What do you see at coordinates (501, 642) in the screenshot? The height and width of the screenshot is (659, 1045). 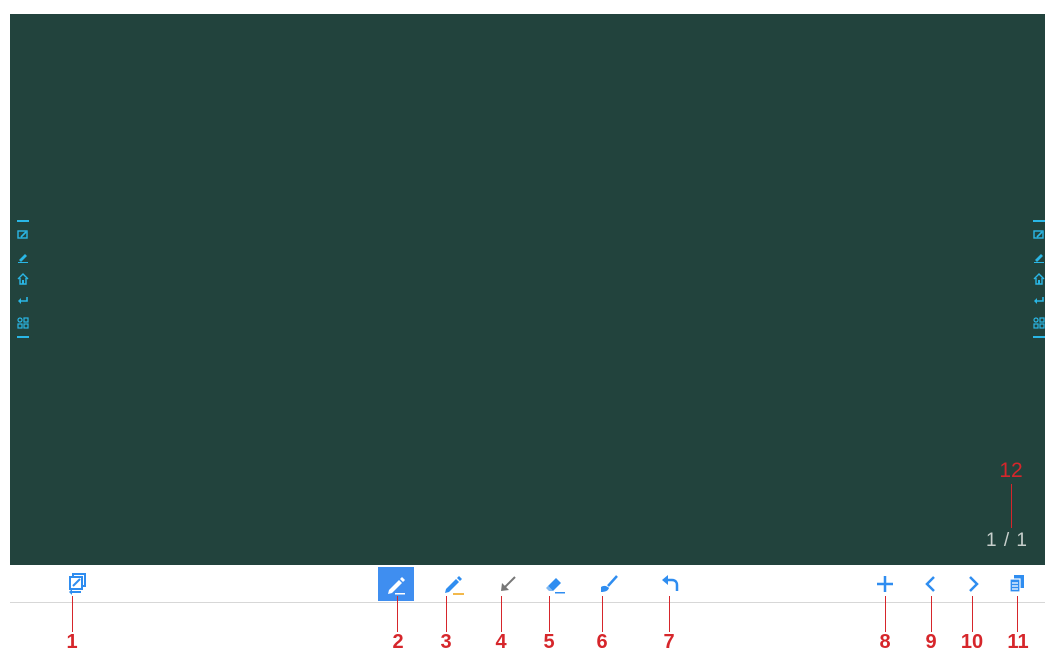 I see `callout-number-4: 4` at bounding box center [501, 642].